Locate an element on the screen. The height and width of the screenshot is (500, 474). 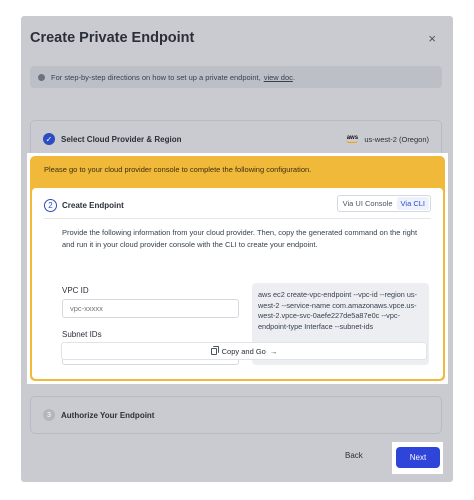
step-authorize-endpoint: 3 Authorize Your Endpoint is located at coordinates (236, 415).